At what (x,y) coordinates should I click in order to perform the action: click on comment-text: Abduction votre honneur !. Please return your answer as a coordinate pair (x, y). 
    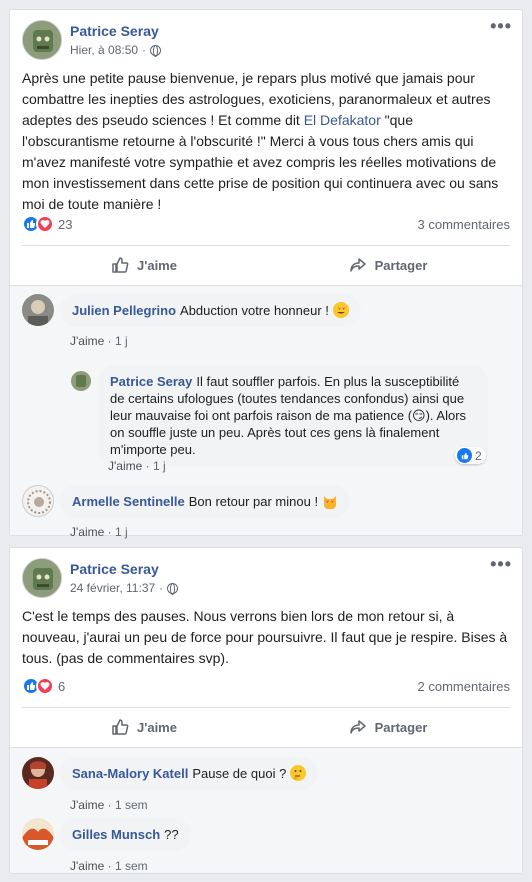
    Looking at the image, I should click on (254, 310).